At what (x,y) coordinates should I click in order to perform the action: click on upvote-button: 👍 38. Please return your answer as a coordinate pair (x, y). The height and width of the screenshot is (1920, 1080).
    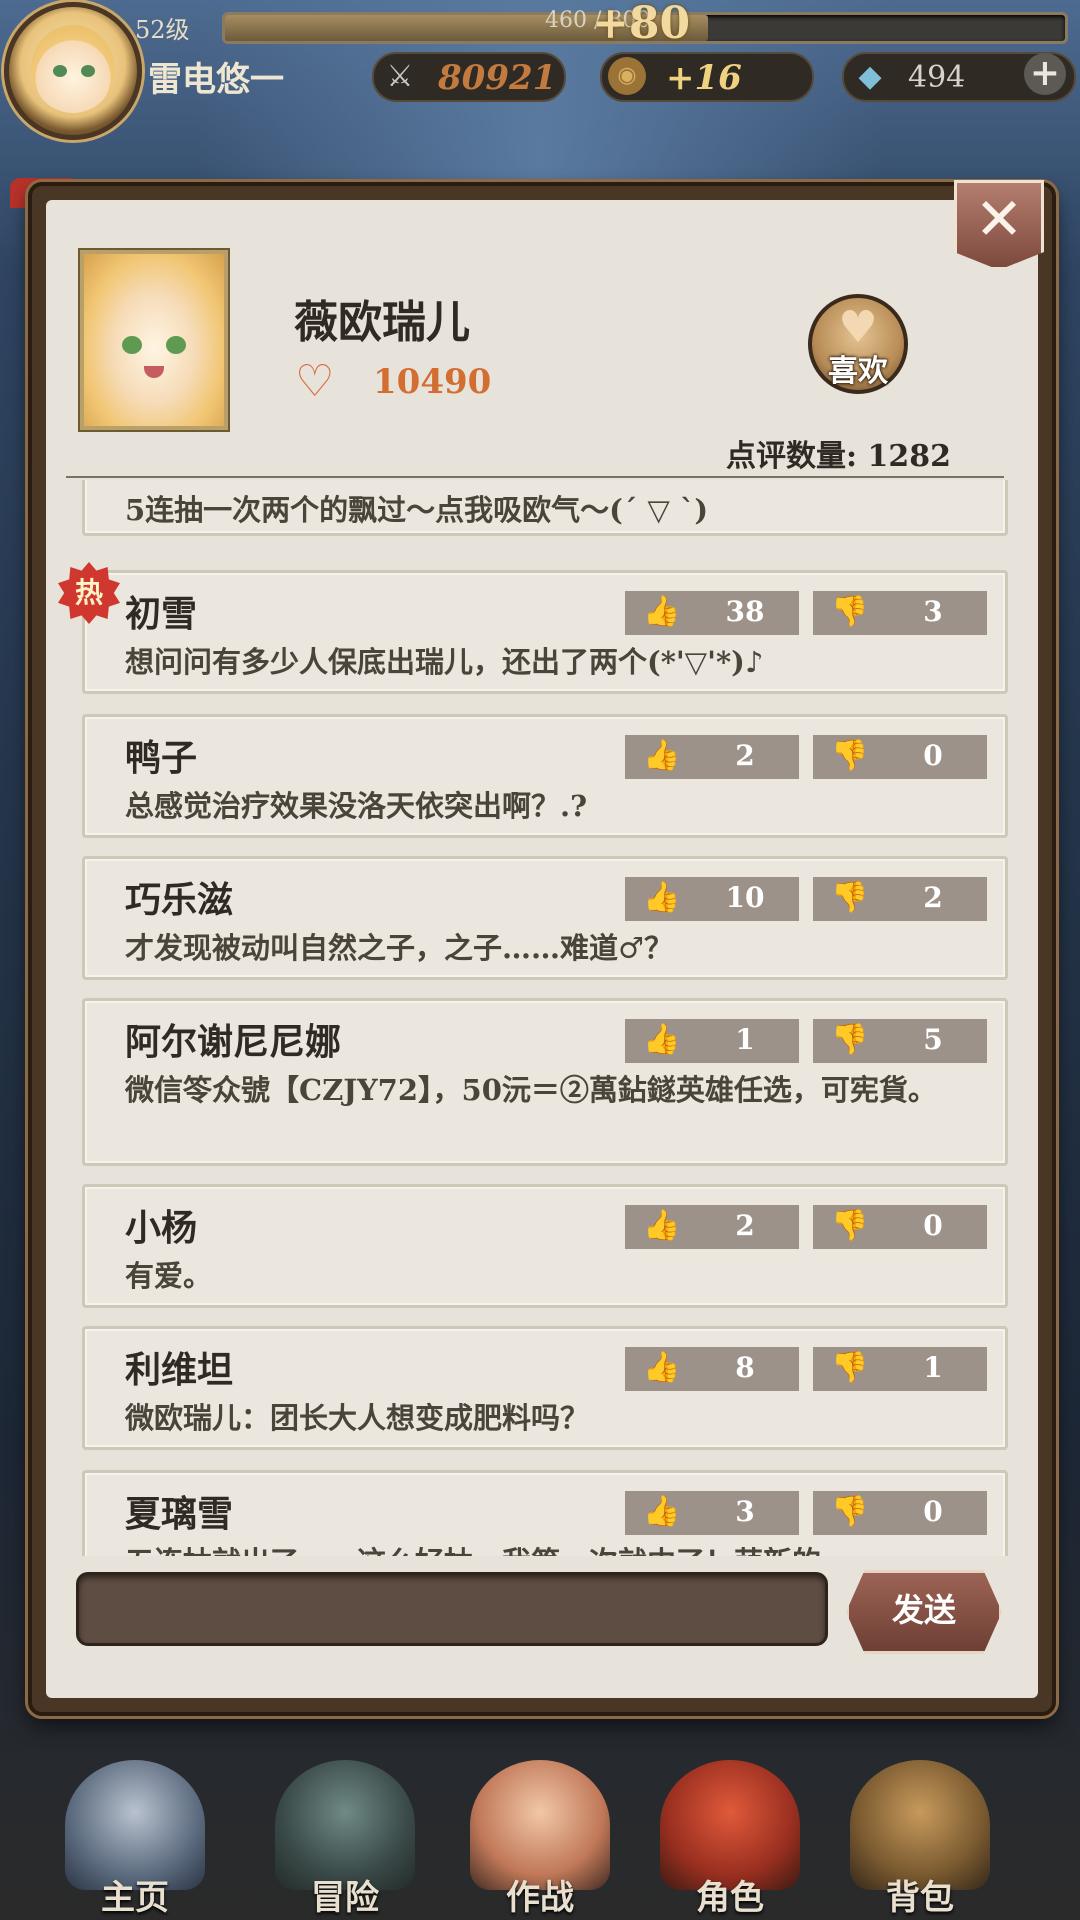
    Looking at the image, I should click on (712, 613).